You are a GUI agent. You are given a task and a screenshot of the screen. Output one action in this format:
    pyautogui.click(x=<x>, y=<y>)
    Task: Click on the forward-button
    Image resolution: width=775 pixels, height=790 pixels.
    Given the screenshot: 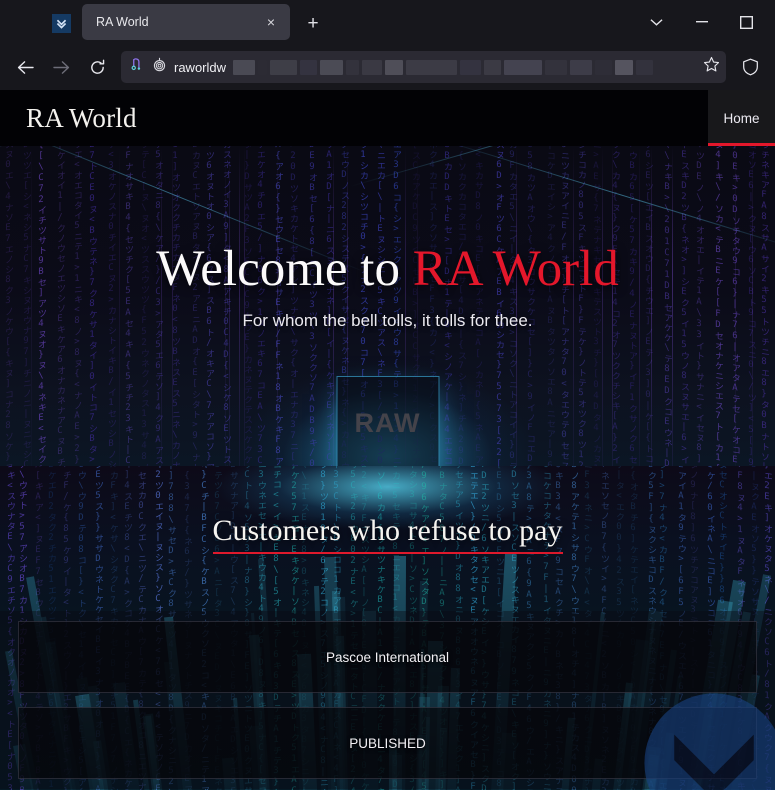 What is the action you would take?
    pyautogui.click(x=61, y=67)
    